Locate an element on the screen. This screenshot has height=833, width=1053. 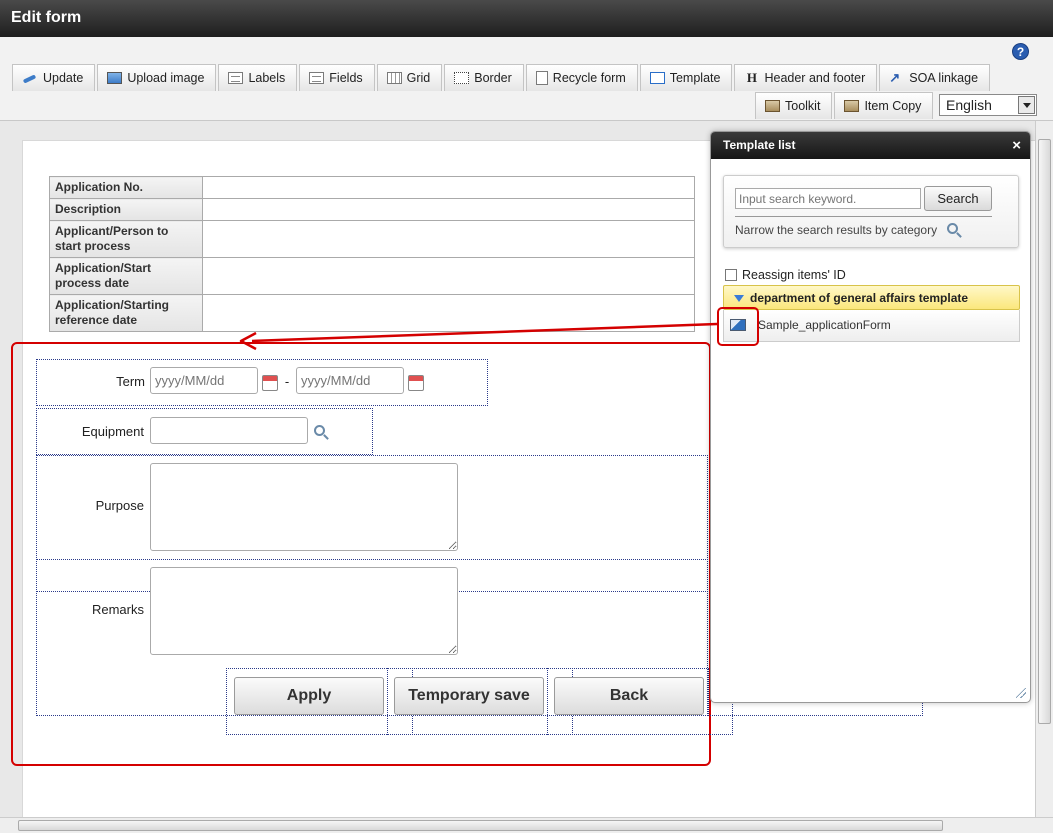
tab-fields: Fields is located at coordinates (337, 77).